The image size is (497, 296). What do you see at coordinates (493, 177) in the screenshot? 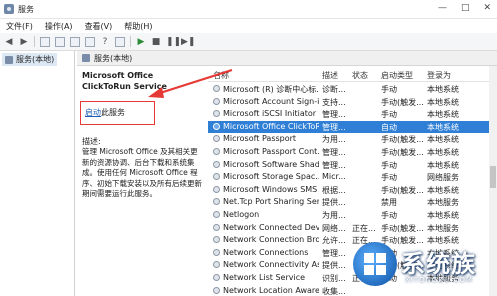
I see `scrollbar-thumb` at bounding box center [493, 177].